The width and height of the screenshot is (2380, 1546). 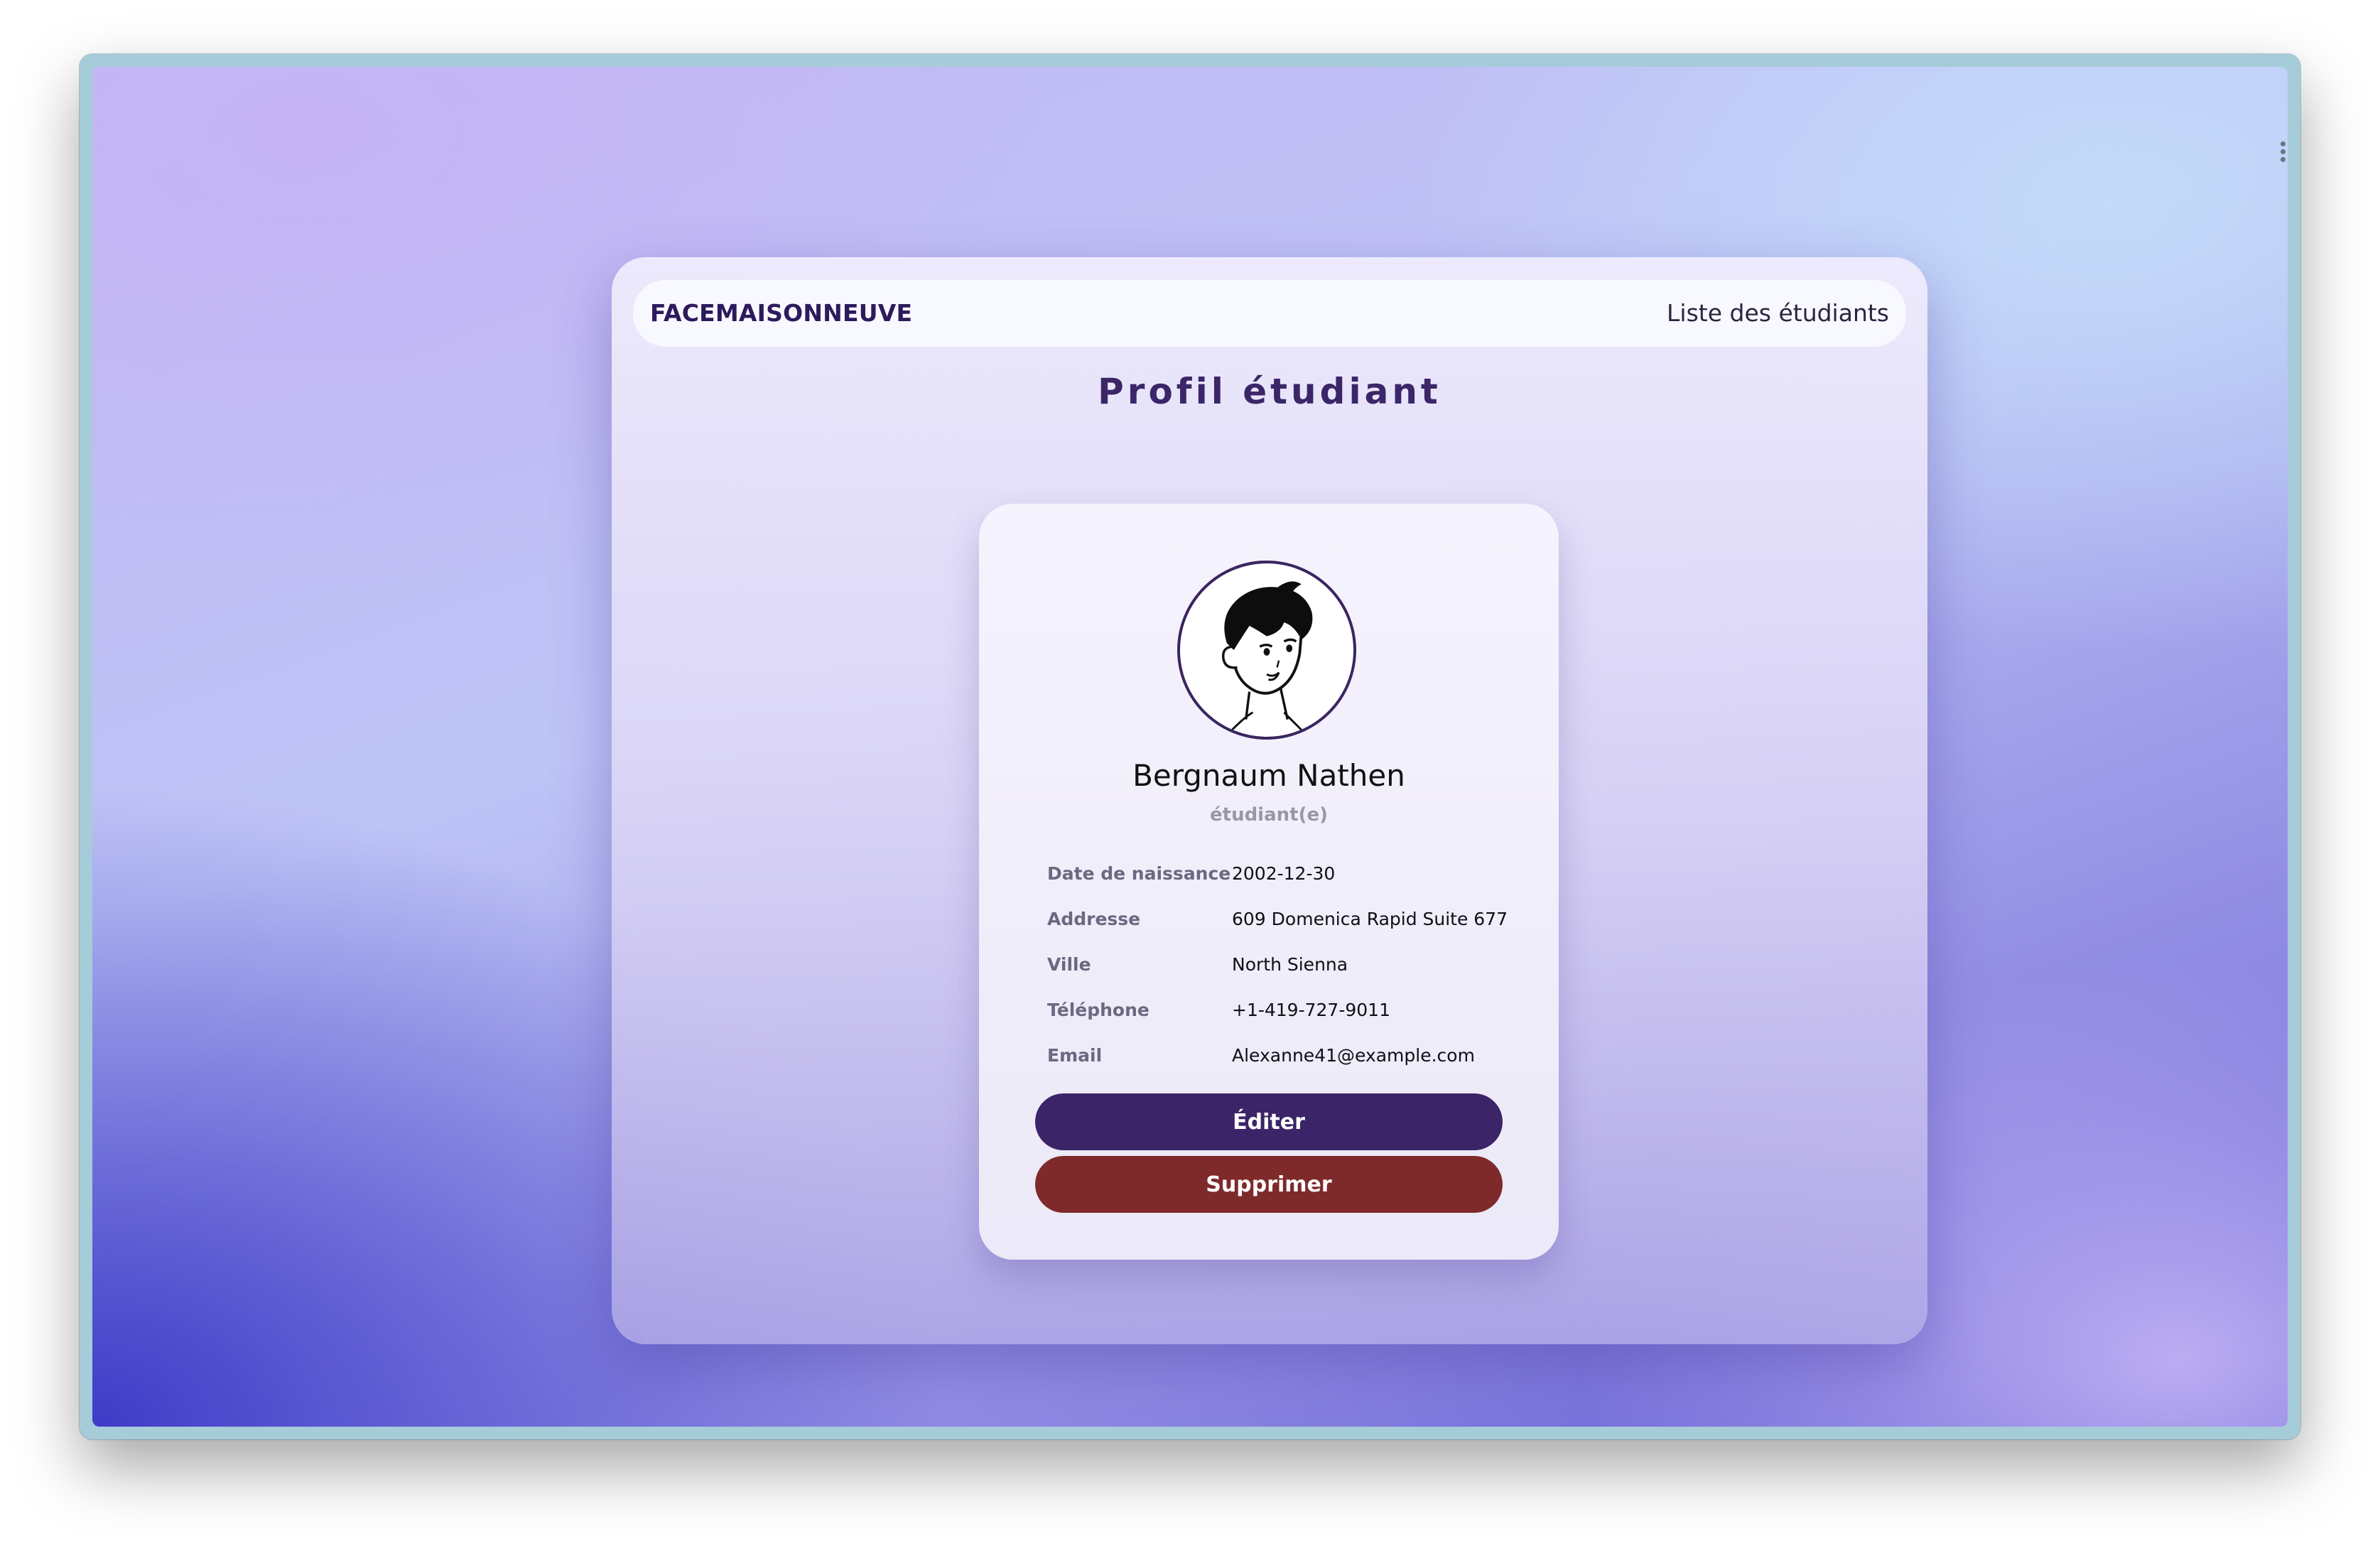 I want to click on edit-button: Éditer, so click(x=1269, y=1121).